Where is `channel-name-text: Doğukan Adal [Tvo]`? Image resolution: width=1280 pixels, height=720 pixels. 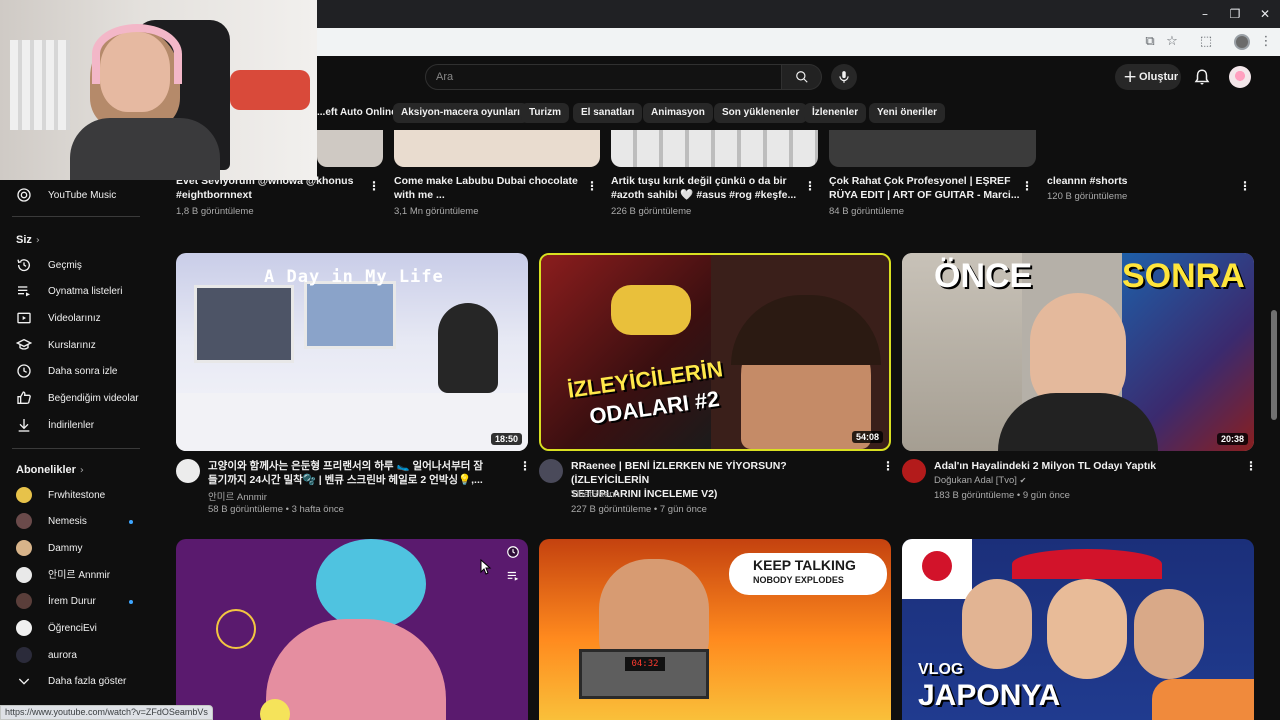
channel-name-text: Doğukan Adal [Tvo] is located at coordinates (975, 480).